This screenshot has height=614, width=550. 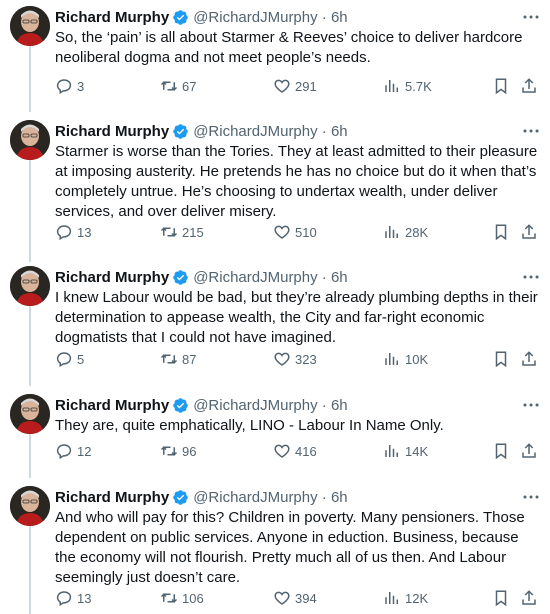 I want to click on views-button: 28K, so click(x=405, y=232).